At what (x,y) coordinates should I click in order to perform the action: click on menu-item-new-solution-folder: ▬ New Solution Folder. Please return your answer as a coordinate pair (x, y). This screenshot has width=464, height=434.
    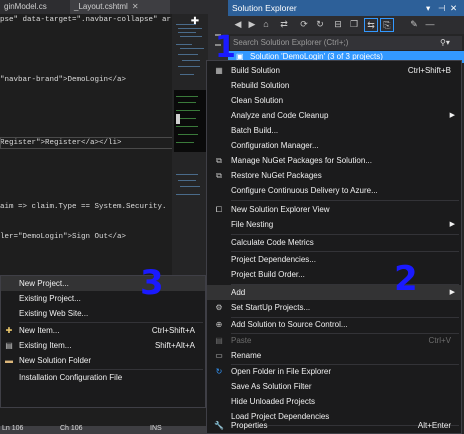
    Looking at the image, I should click on (103, 360).